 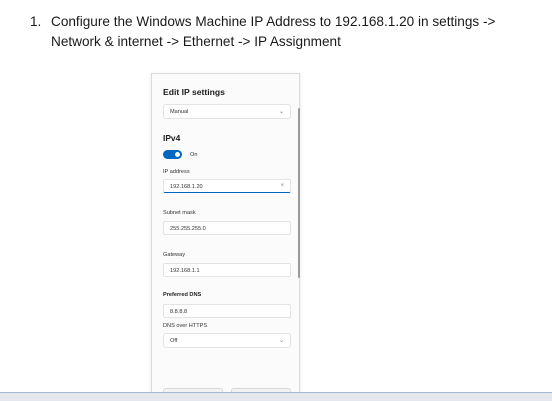 What do you see at coordinates (227, 270) in the screenshot?
I see `gateway-field: 192.168.1.1` at bounding box center [227, 270].